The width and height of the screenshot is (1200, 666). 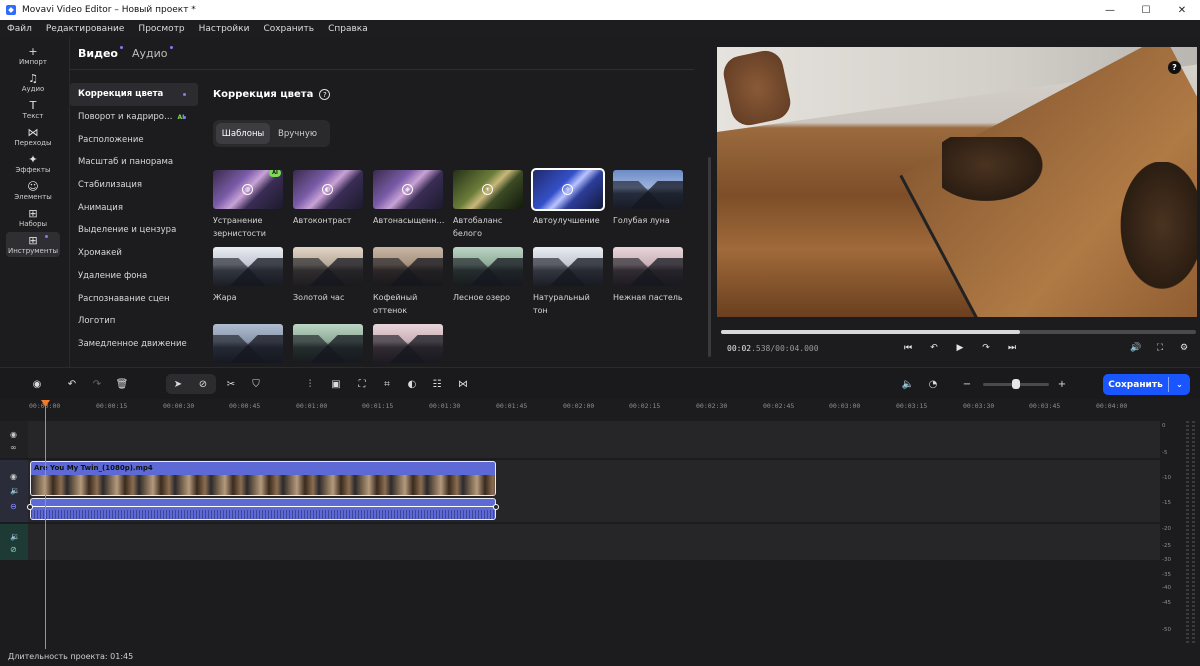 I want to click on undo-icon: ↶, so click(x=72, y=384).